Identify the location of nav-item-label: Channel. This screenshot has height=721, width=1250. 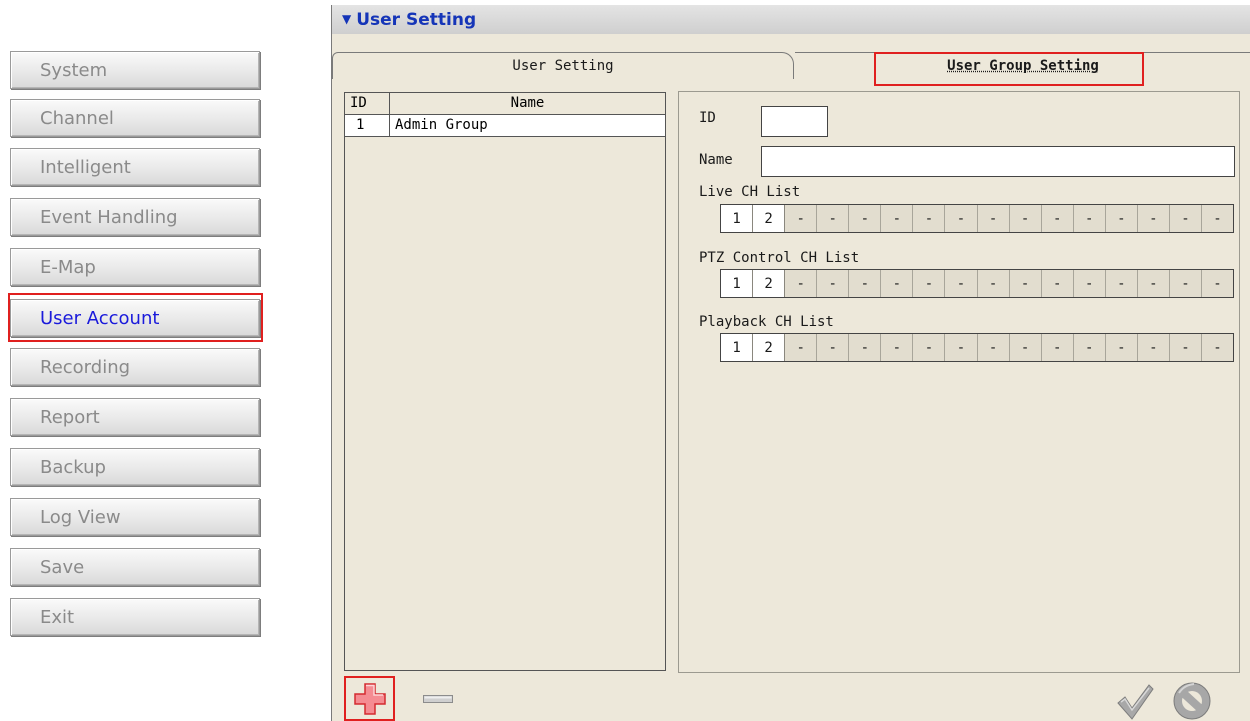
(77, 118).